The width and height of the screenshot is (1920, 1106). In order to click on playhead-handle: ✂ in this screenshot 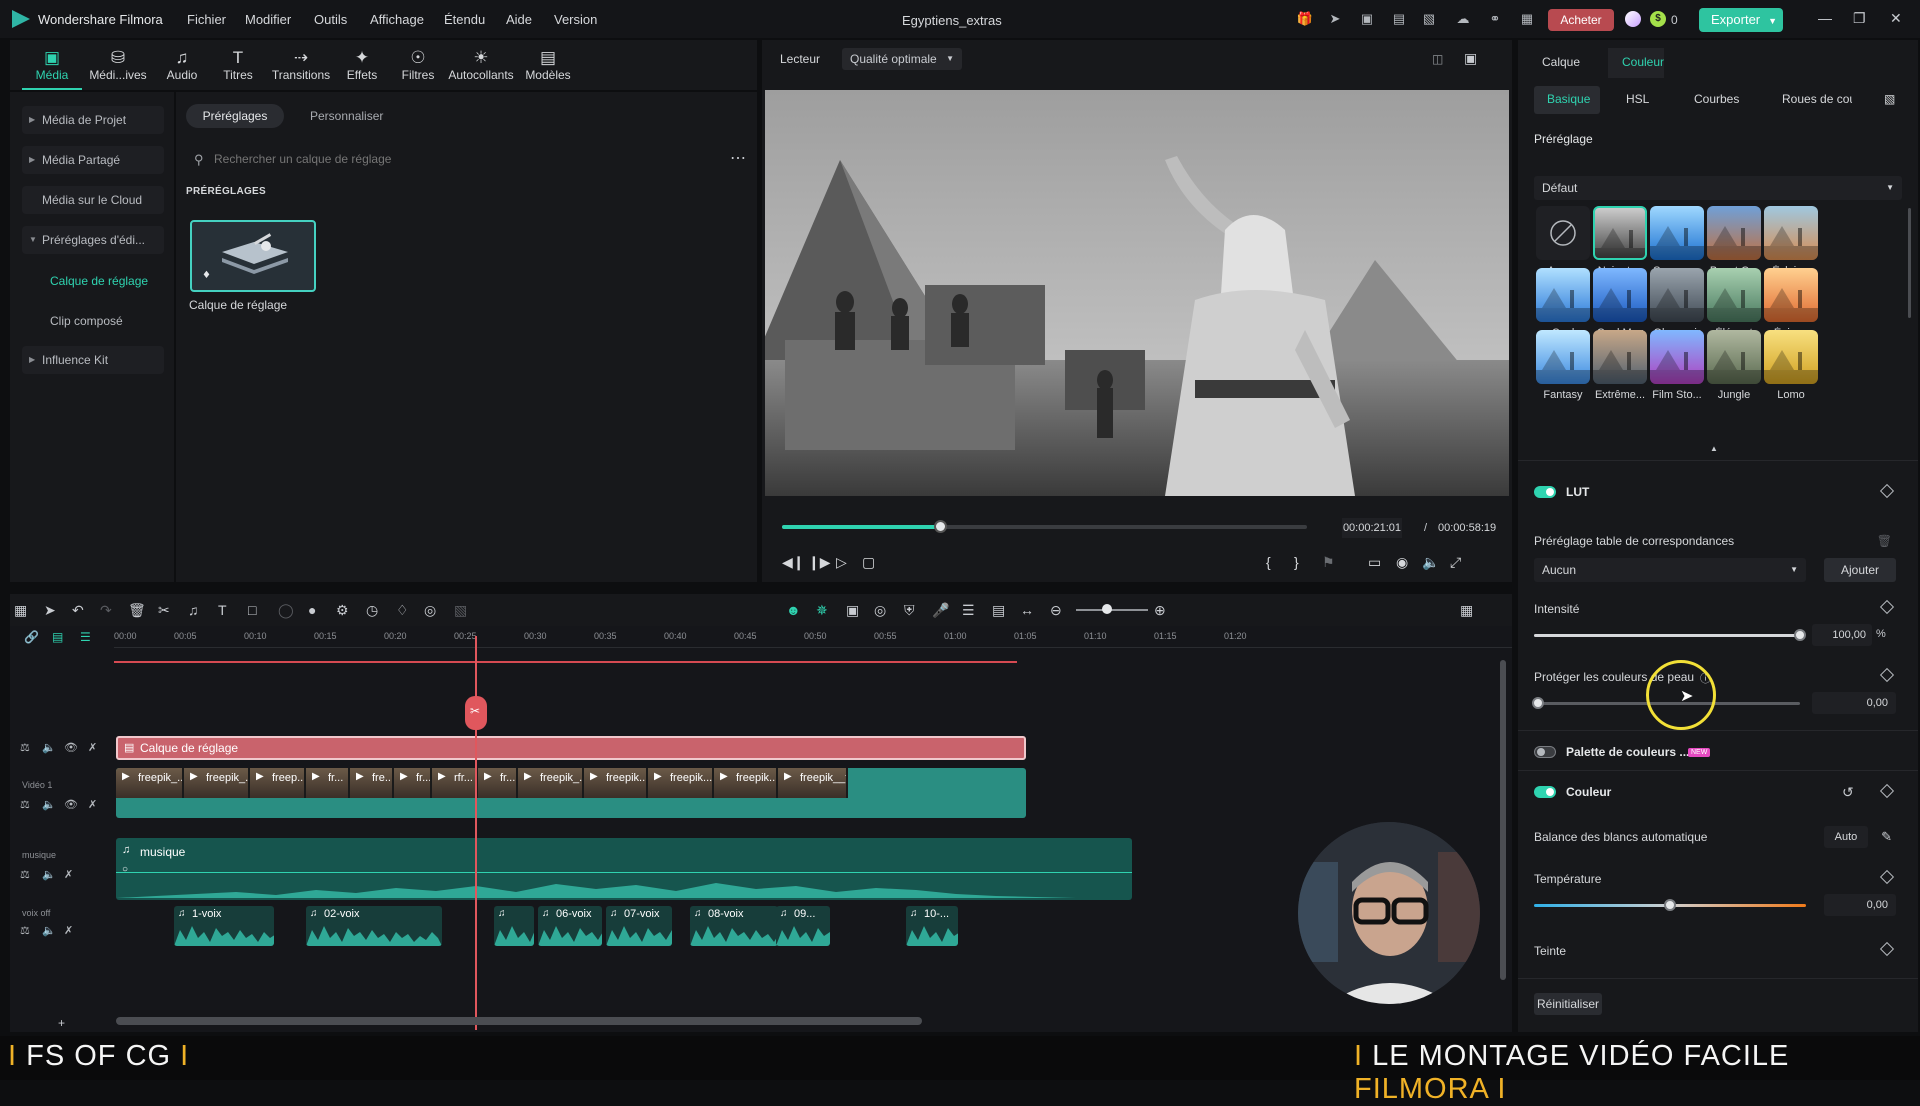, I will do `click(476, 713)`.